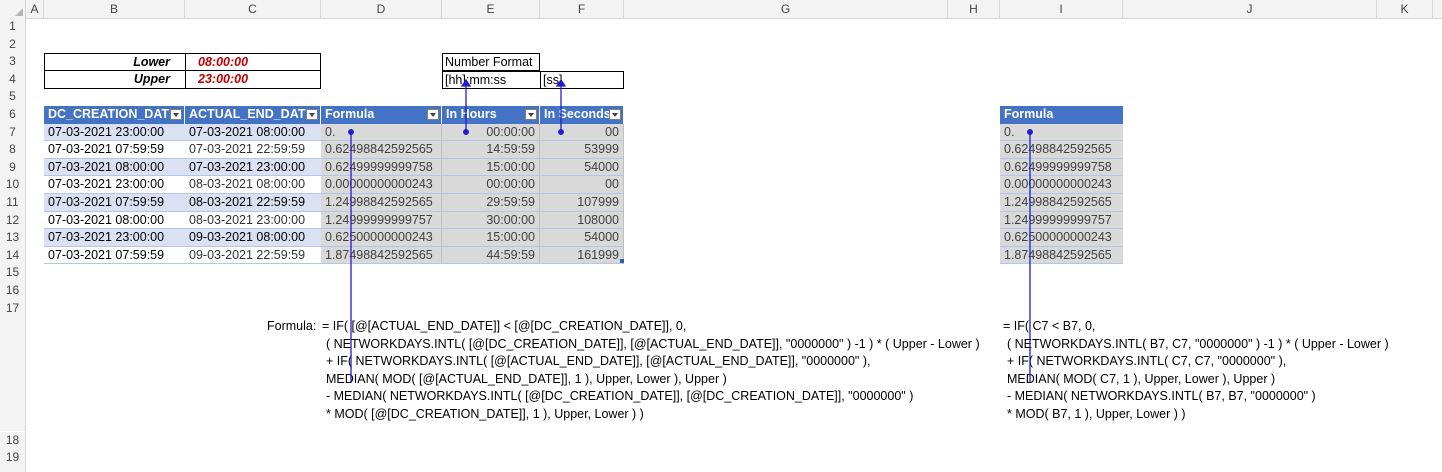 This screenshot has width=1442, height=472. Describe the element at coordinates (561, 82) in the screenshot. I see `arrow-head-seconds` at that location.